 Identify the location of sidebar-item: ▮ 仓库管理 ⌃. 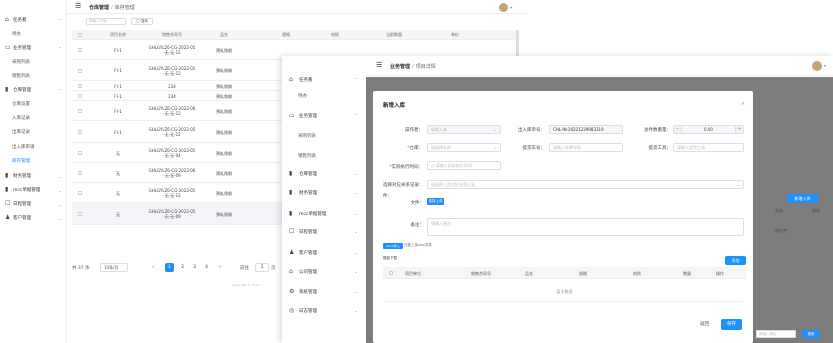
(33, 90).